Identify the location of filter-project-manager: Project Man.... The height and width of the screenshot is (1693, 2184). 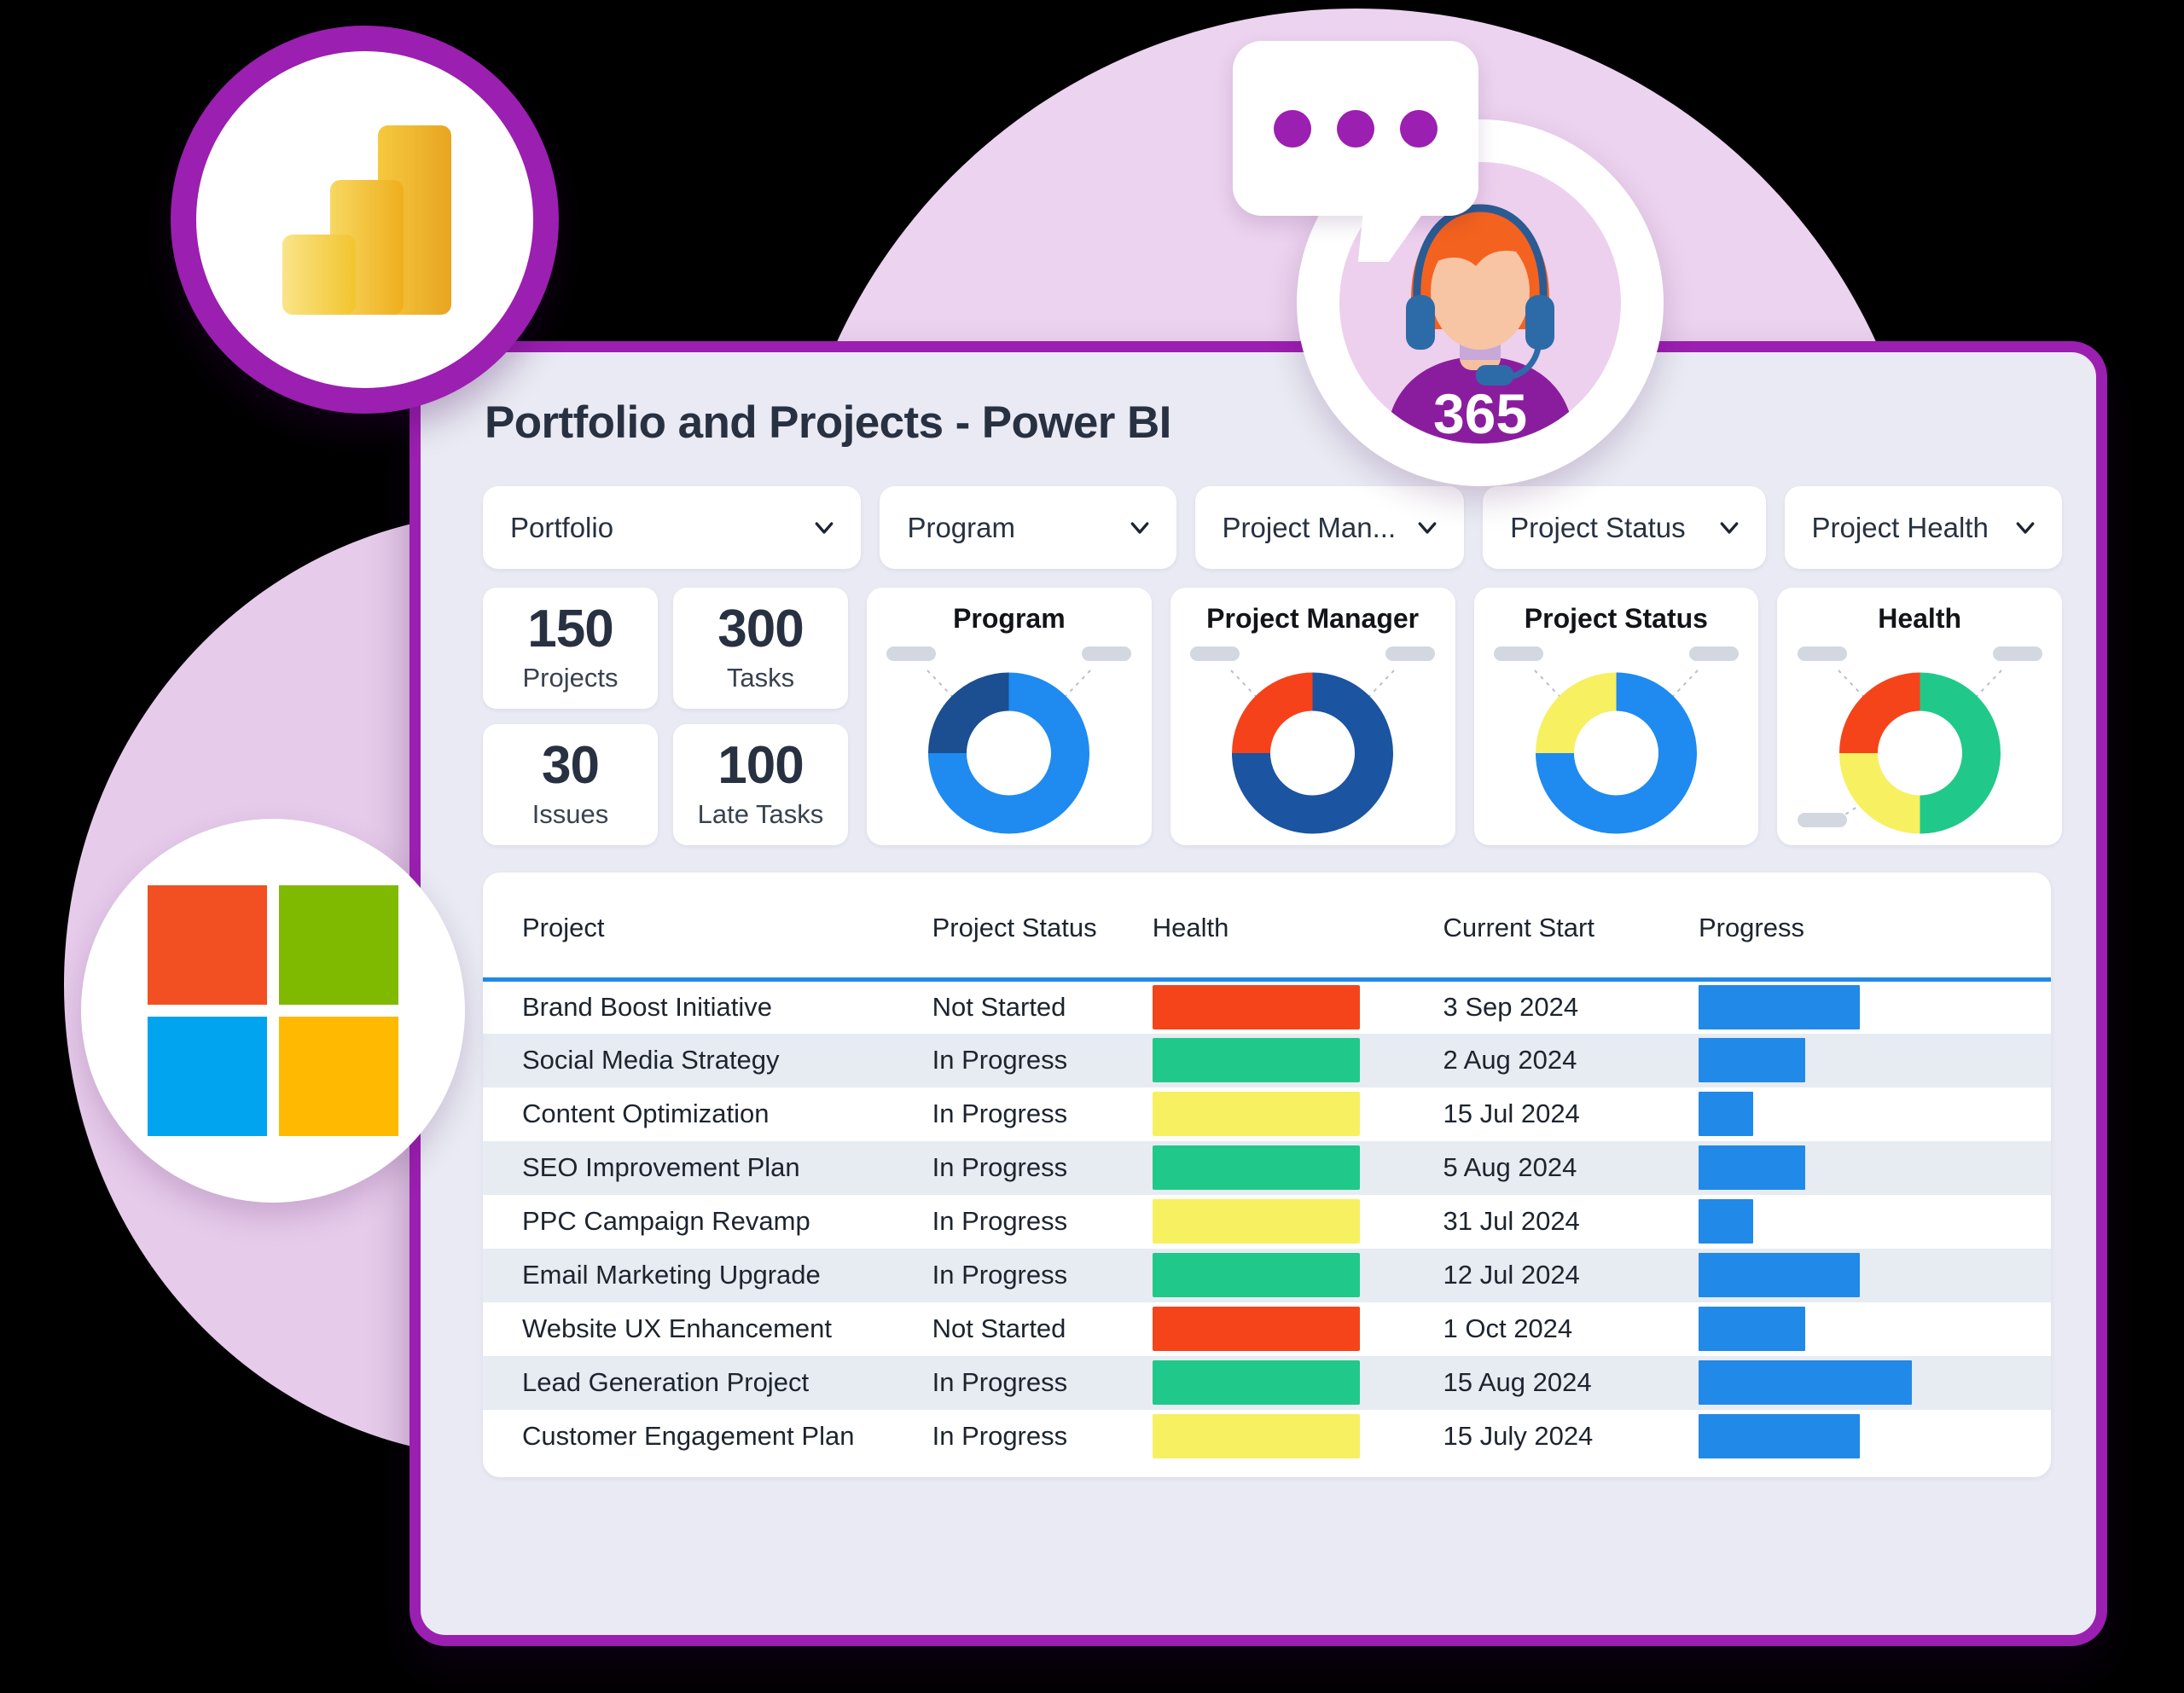
(1329, 527).